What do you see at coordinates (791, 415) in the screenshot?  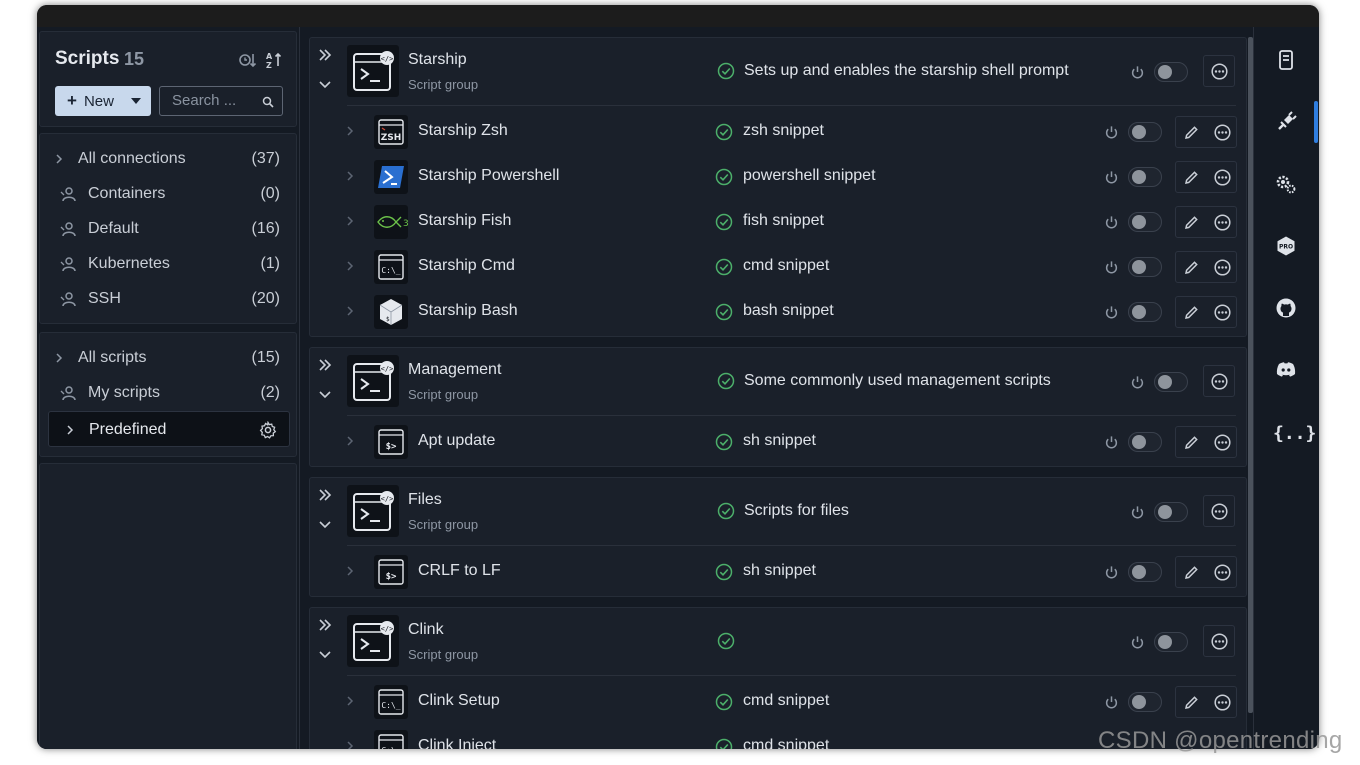 I see `divider` at bounding box center [791, 415].